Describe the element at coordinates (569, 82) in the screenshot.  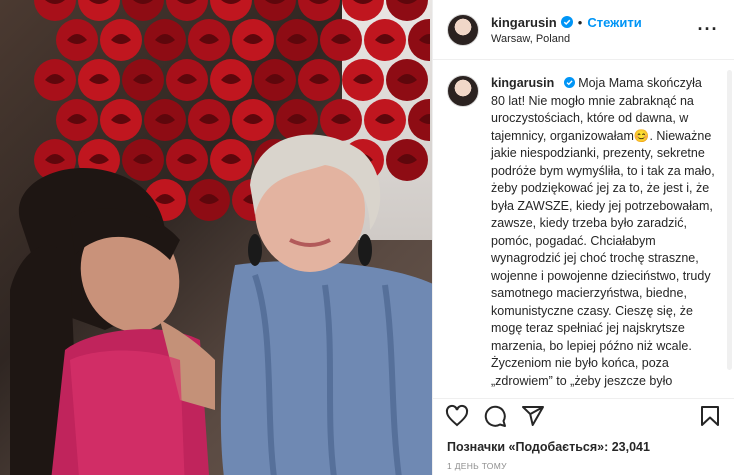
I see `caption-verified-badge-icon` at that location.